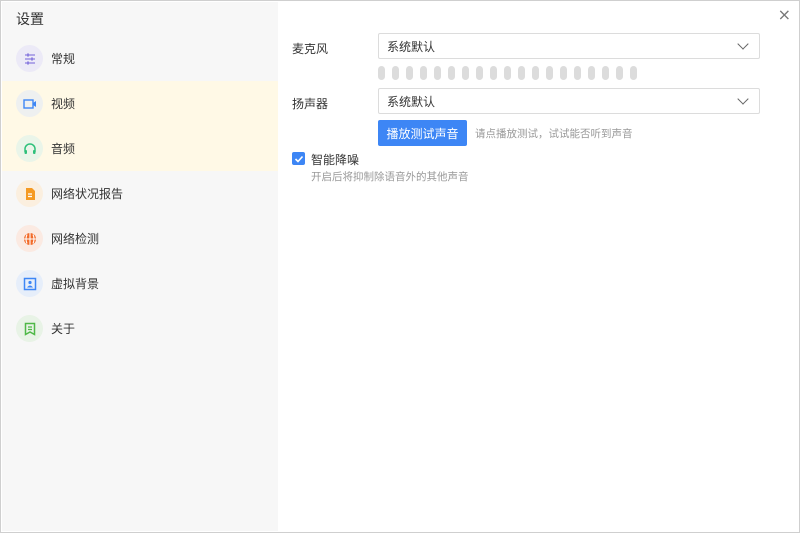  What do you see at coordinates (29, 58) in the screenshot?
I see `sliders-icon` at bounding box center [29, 58].